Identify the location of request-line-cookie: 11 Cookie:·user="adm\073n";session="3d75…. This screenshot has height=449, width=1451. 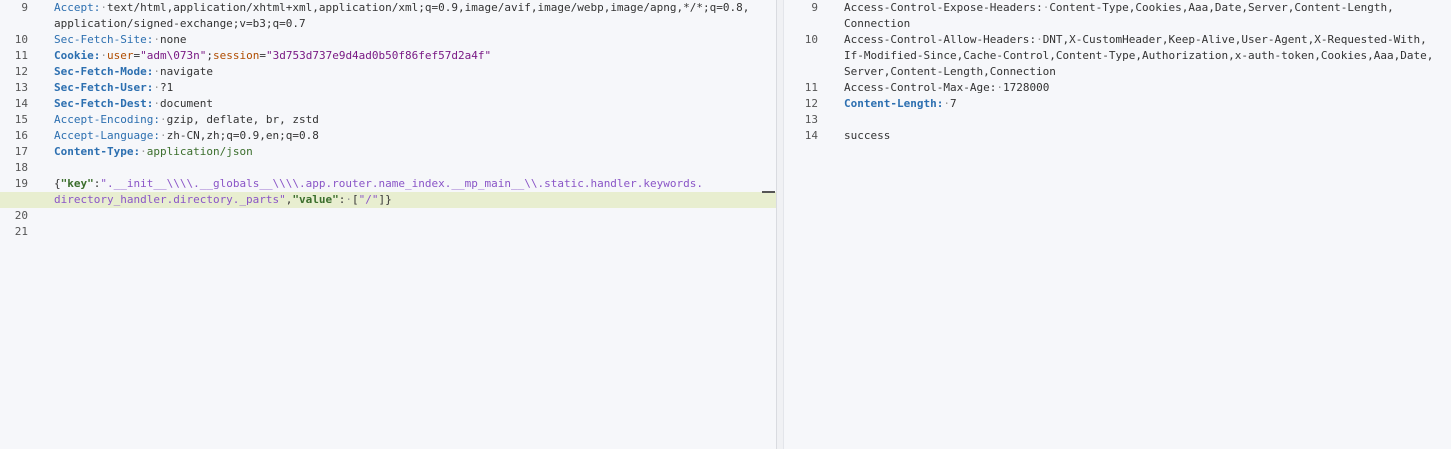
(388, 56).